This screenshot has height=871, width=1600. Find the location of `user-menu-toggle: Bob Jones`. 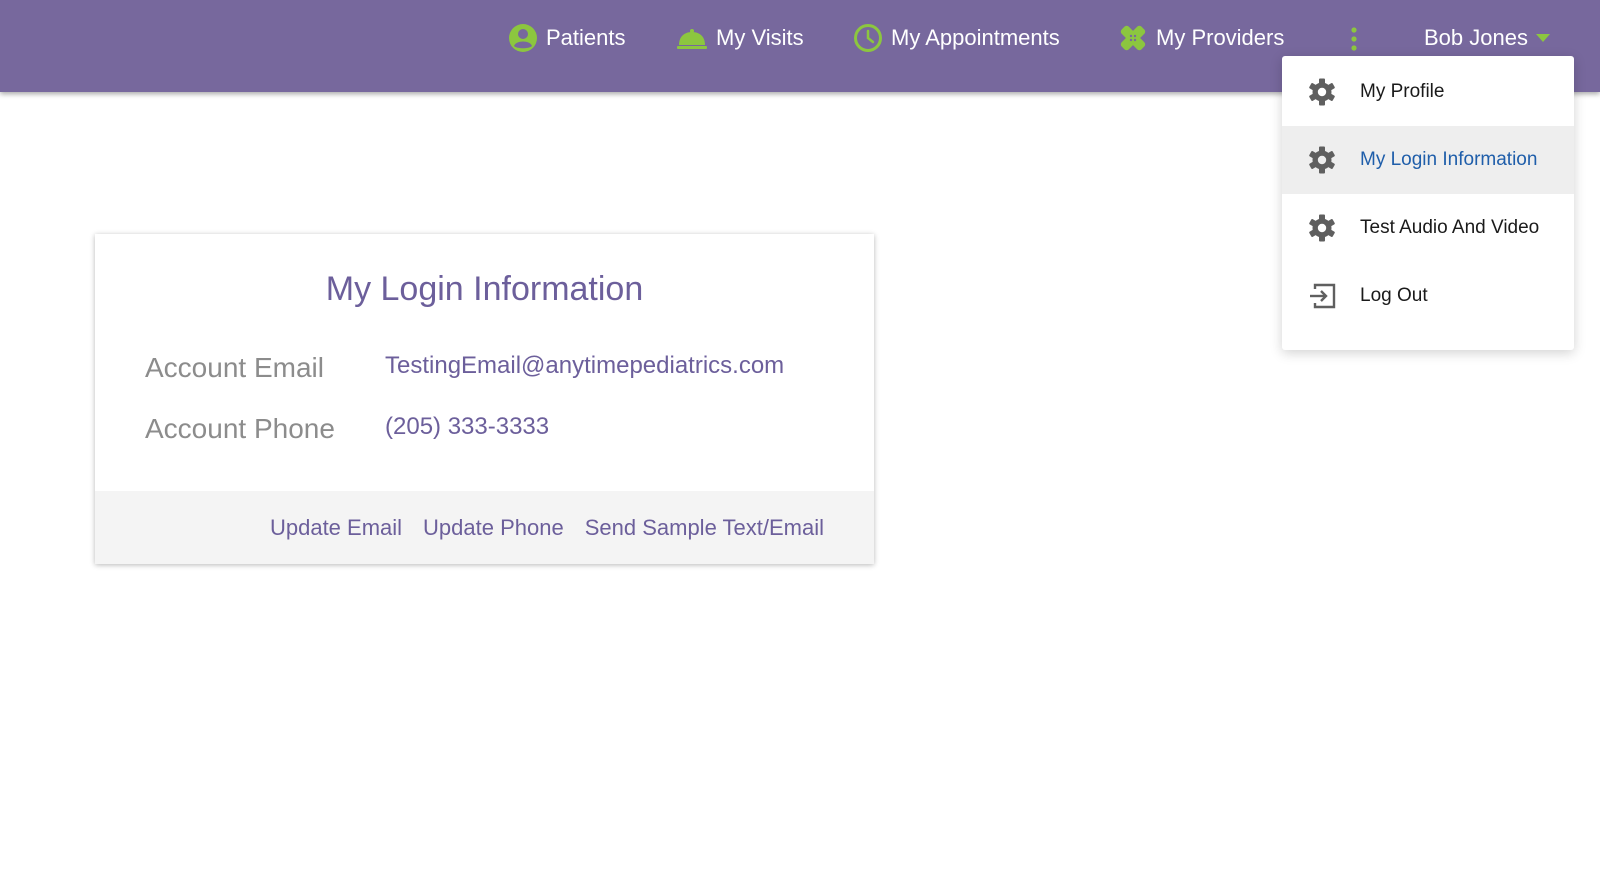

user-menu-toggle: Bob Jones is located at coordinates (1487, 38).